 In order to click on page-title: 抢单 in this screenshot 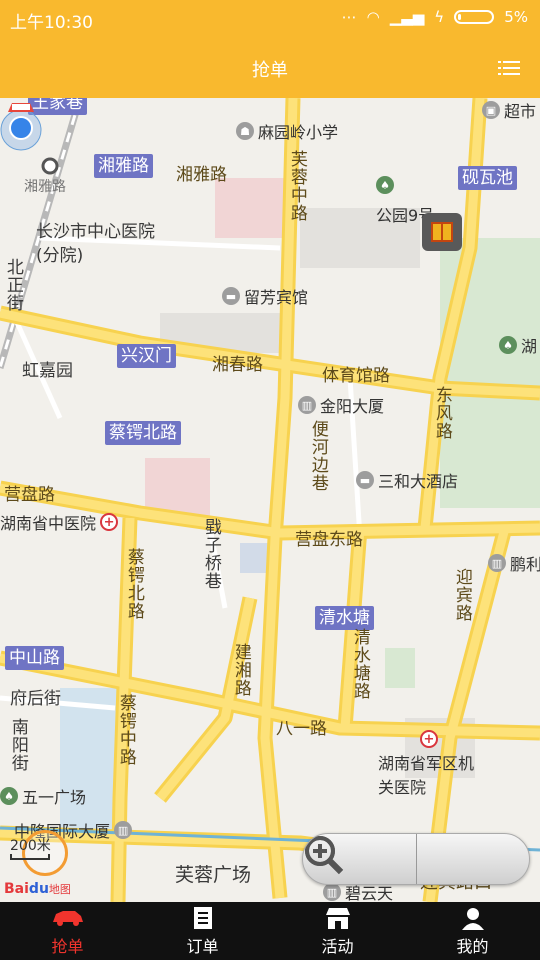, I will do `click(270, 70)`.